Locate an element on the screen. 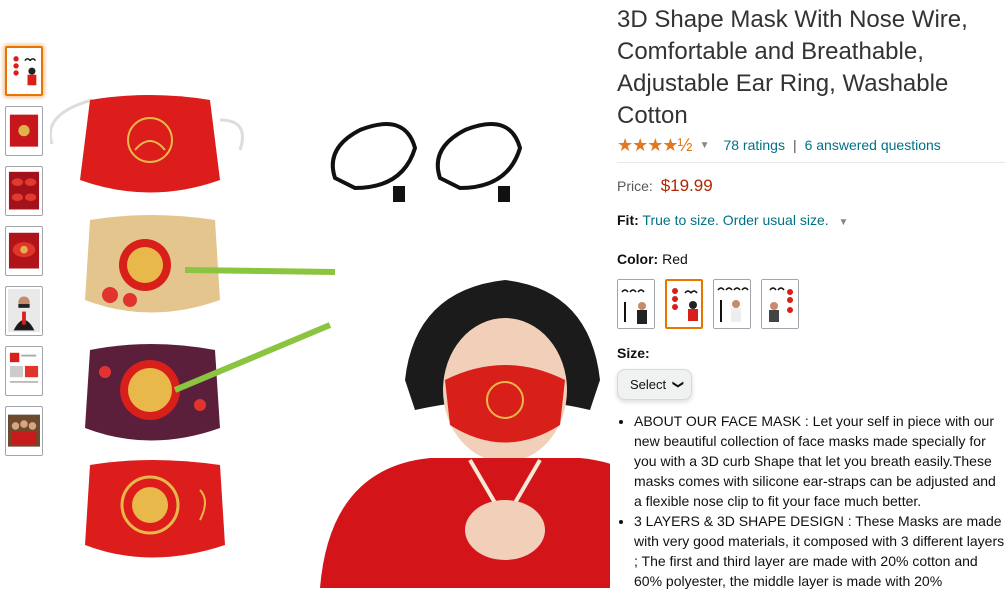 The image size is (1005, 591). price-value: $19.99 is located at coordinates (686, 185).